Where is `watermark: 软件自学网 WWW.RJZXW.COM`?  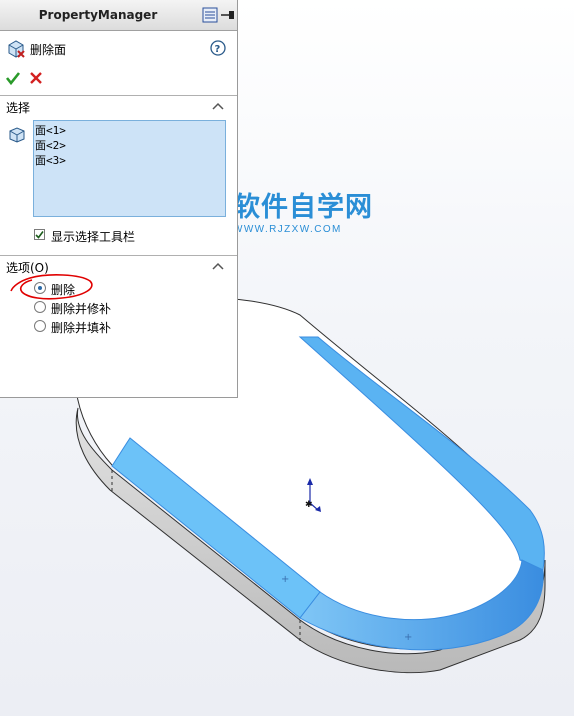
watermark: 软件自学网 WWW.RJZXW.COM is located at coordinates (303, 214).